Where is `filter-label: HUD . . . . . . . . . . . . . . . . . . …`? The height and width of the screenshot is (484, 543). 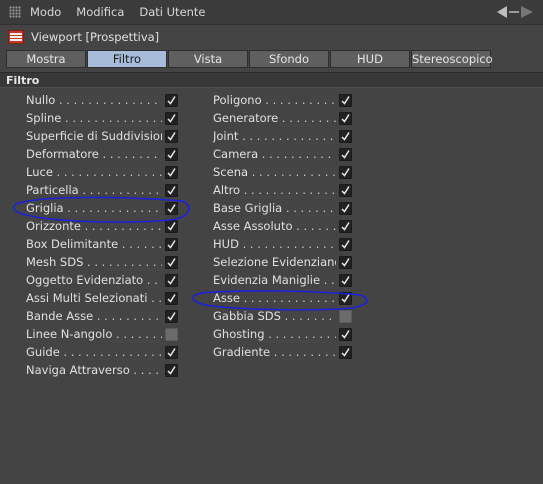 filter-label: HUD . . . . . . . . . . . . . . . . . . … is located at coordinates (274, 244).